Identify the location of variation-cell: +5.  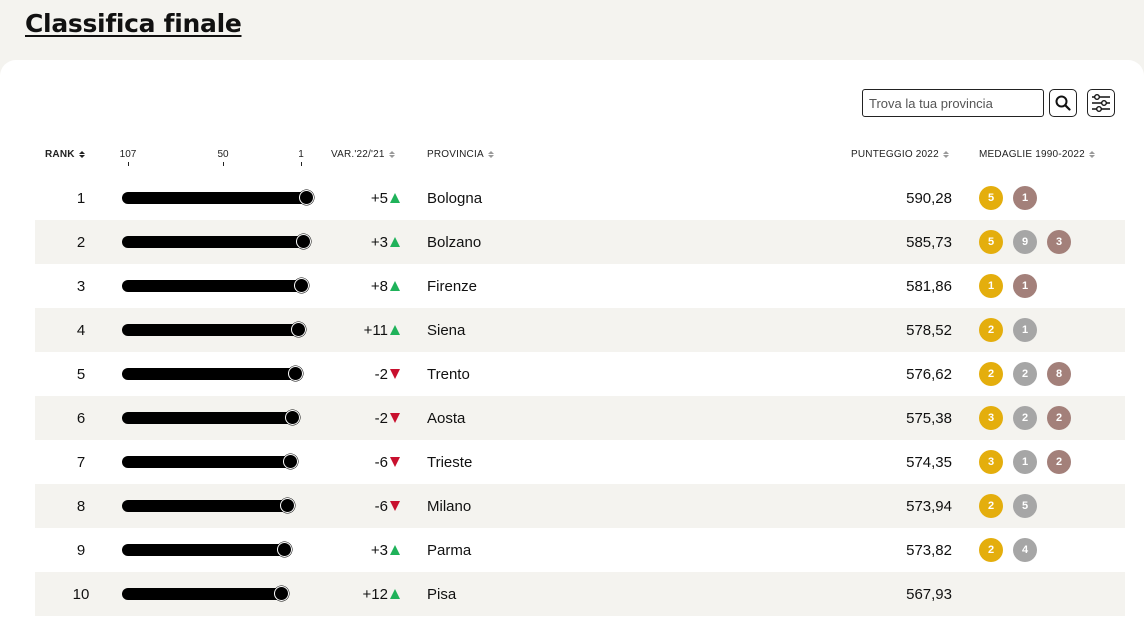
(362, 198).